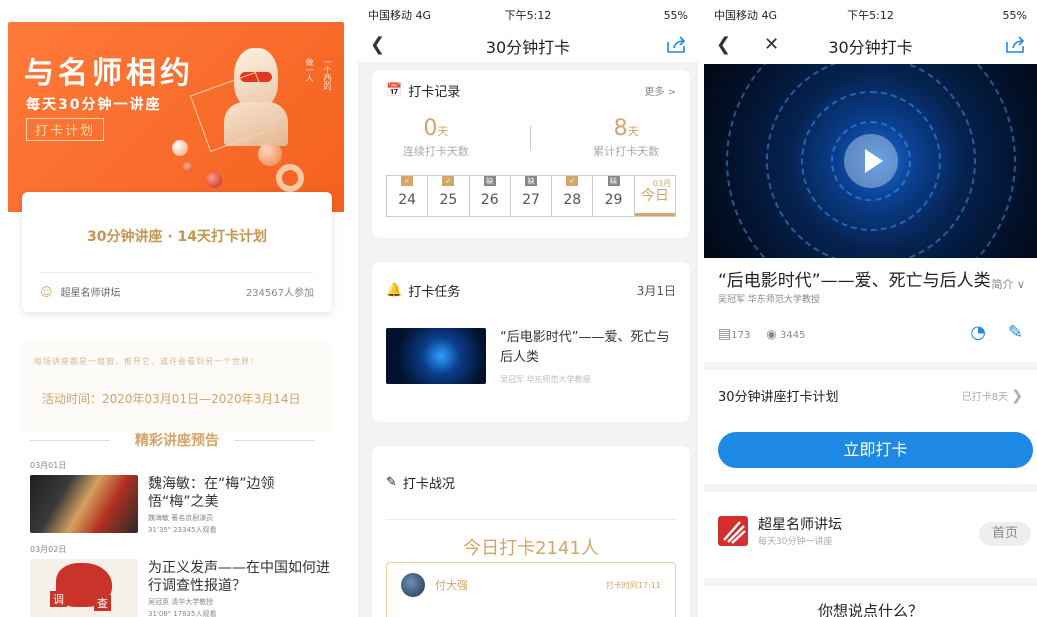  I want to click on day-cell: ✓ 28, so click(573, 196).